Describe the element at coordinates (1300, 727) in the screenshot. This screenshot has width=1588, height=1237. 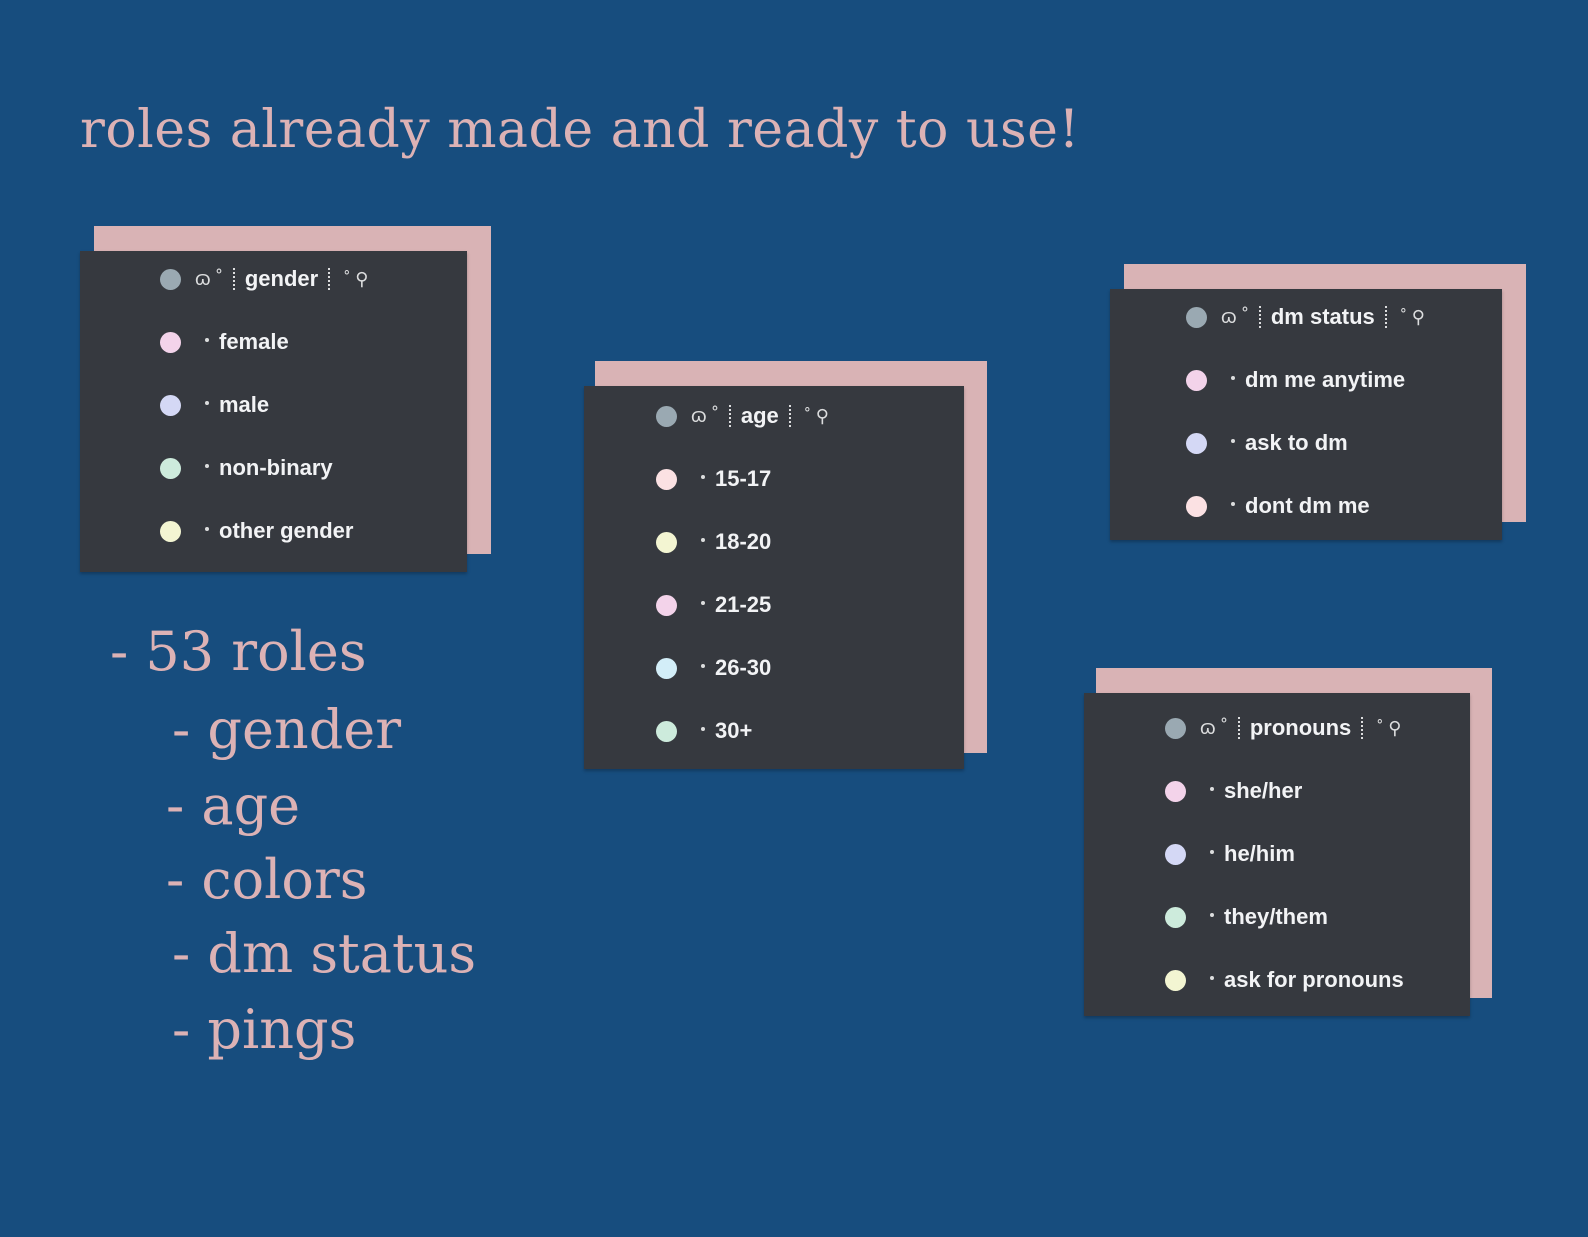
I see `role-label: pronouns` at that location.